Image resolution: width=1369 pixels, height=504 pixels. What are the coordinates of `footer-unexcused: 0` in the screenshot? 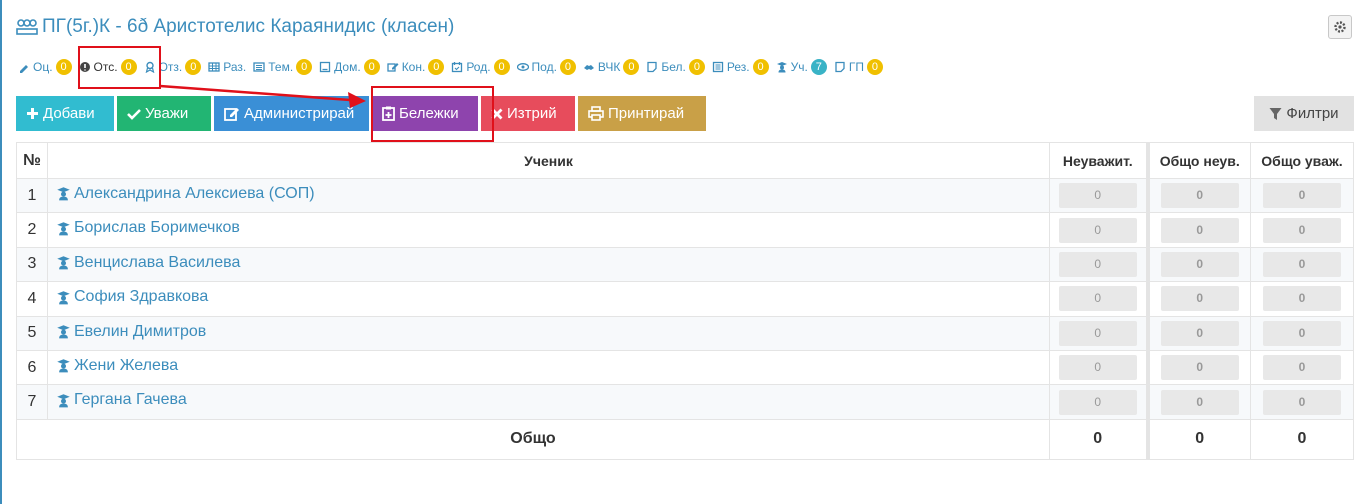 It's located at (1098, 439).